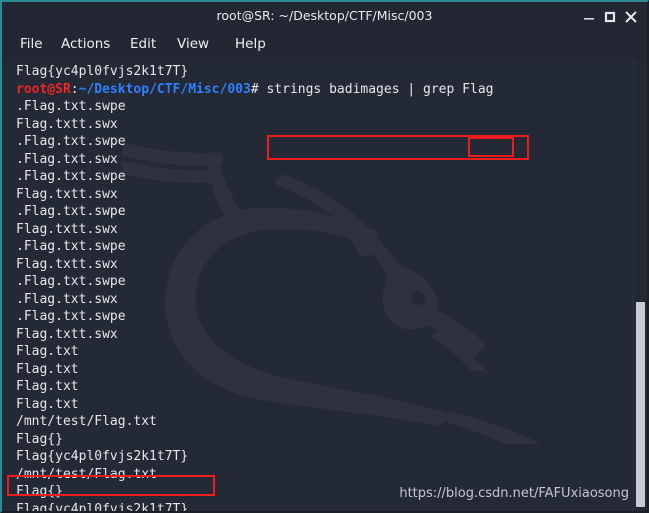 Image resolution: width=649 pixels, height=513 pixels. I want to click on menu-item-help: Help, so click(250, 44).